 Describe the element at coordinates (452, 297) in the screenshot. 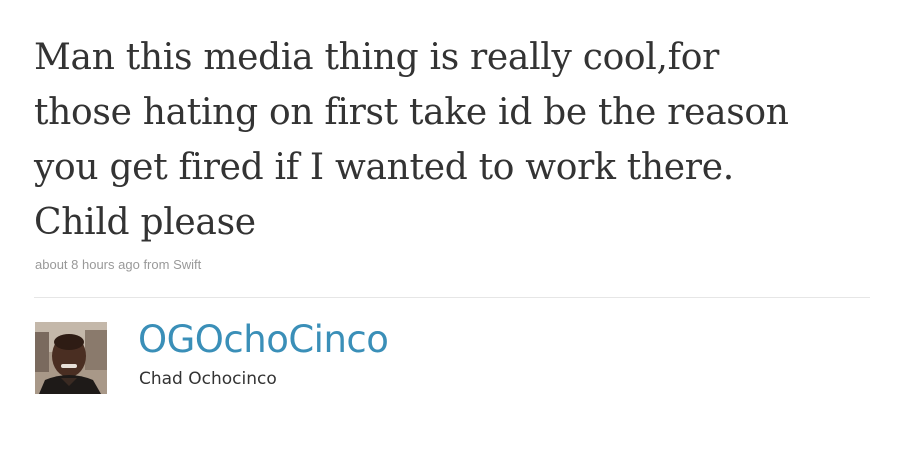

I see `divider` at that location.